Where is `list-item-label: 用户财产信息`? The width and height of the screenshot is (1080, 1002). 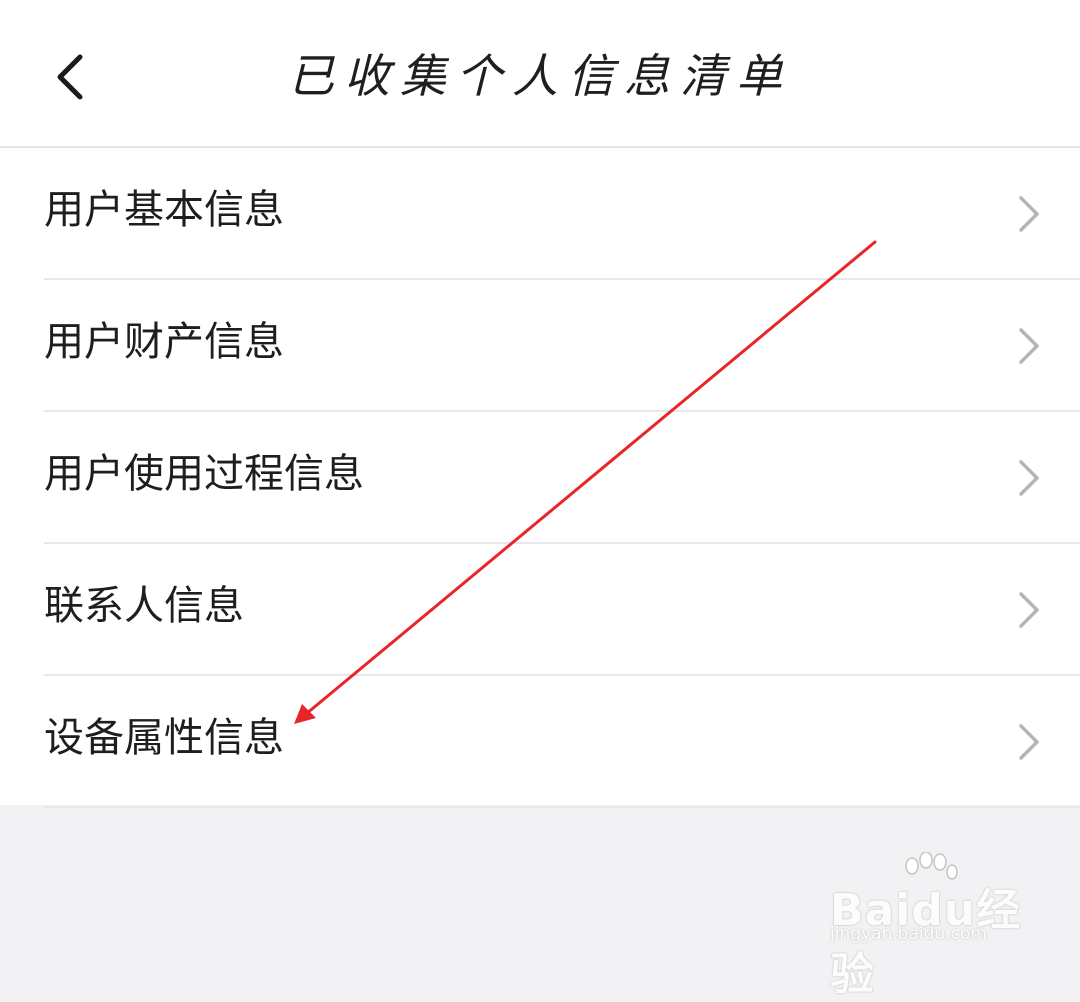
list-item-label: 用户财产信息 is located at coordinates (164, 342).